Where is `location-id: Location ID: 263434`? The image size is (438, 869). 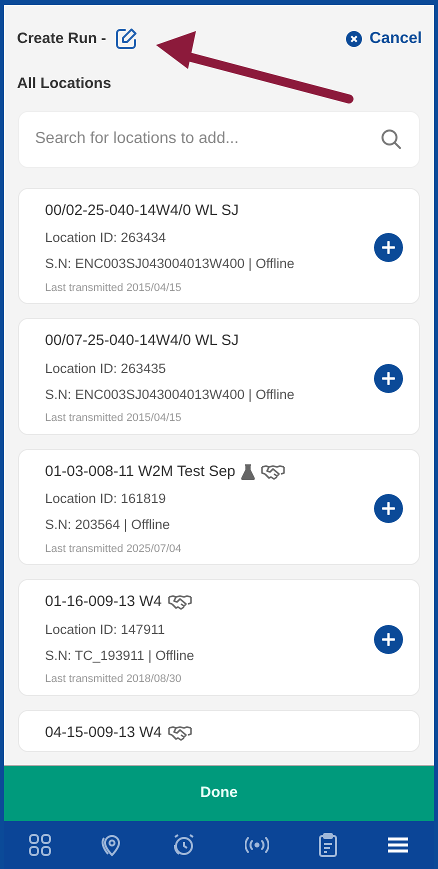 location-id: Location ID: 263434 is located at coordinates (106, 238).